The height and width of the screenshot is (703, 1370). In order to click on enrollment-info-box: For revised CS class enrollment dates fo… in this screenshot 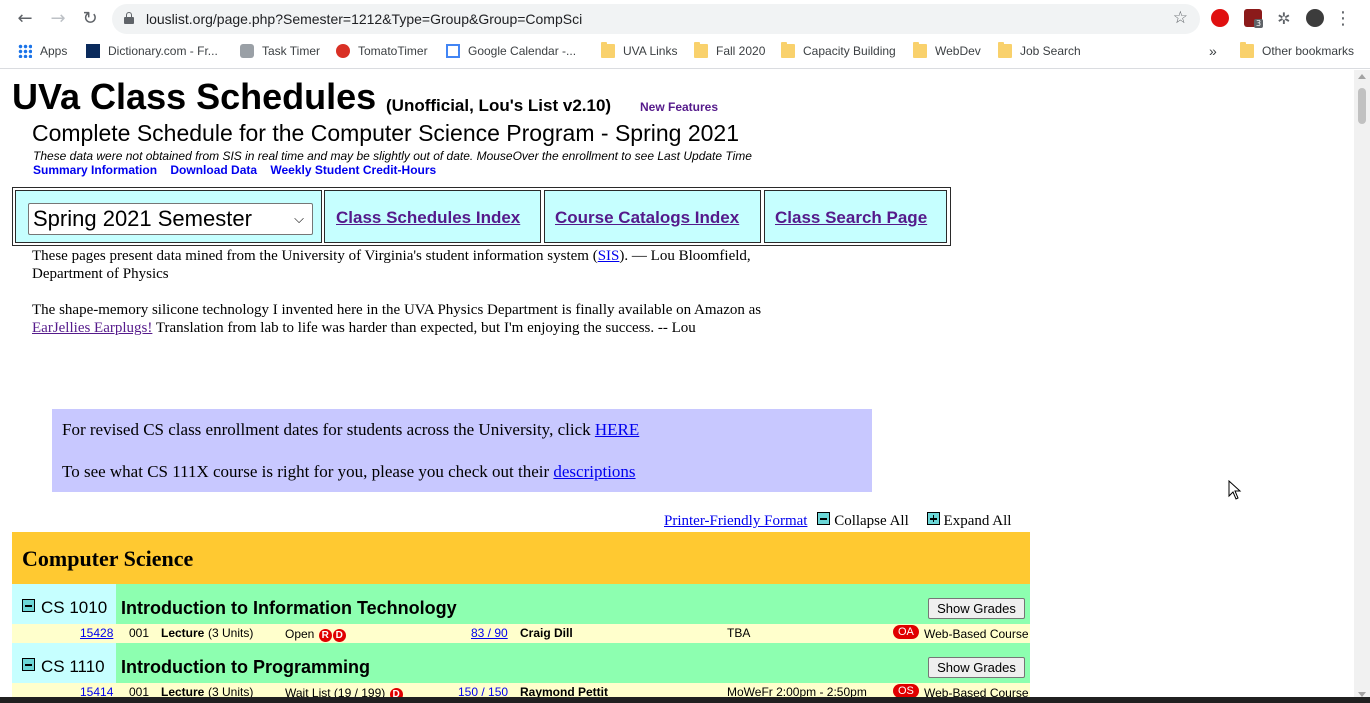, I will do `click(462, 450)`.